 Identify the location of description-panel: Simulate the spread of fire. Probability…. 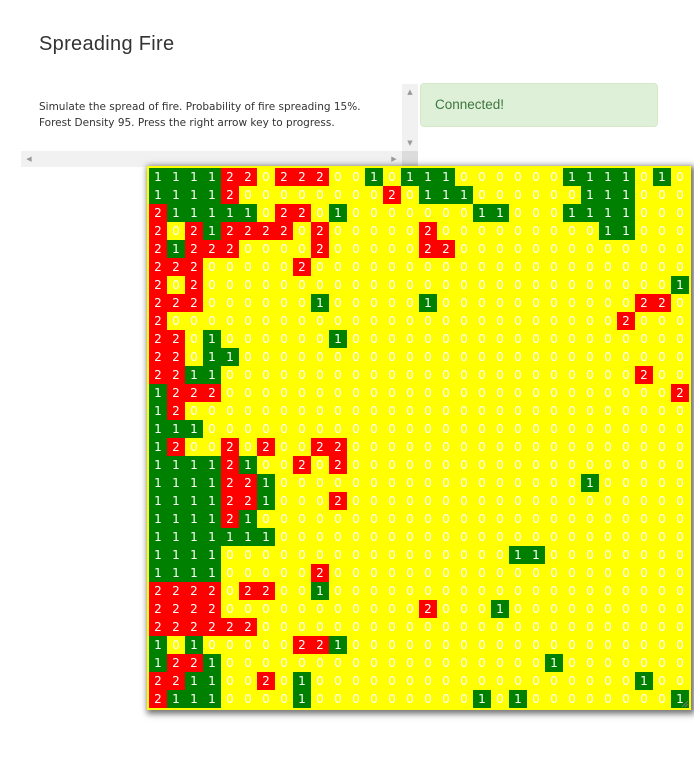
(219, 125).